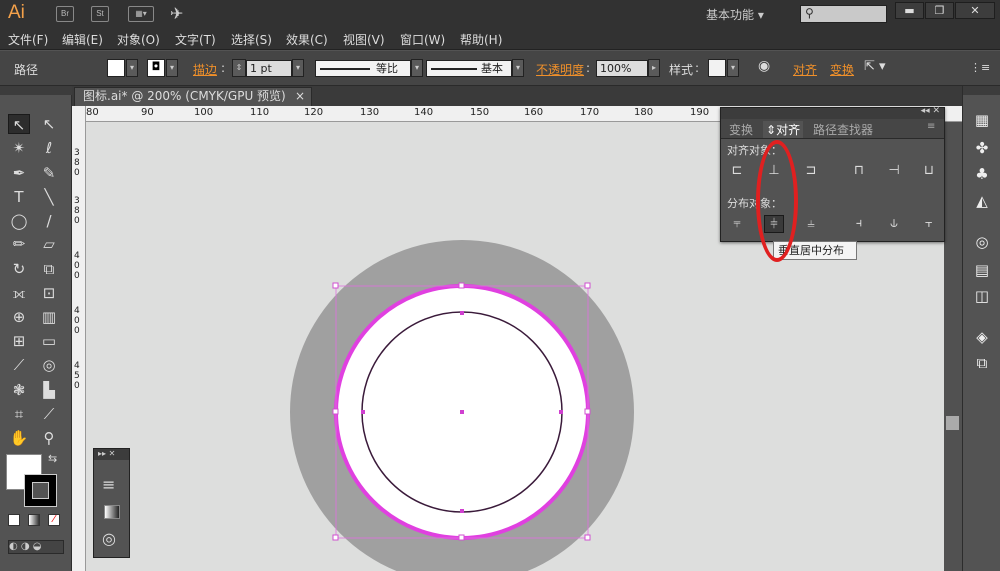 This screenshot has width=1000, height=571. What do you see at coordinates (49, 365) in the screenshot?
I see `blend-tool-icon: ◎` at bounding box center [49, 365].